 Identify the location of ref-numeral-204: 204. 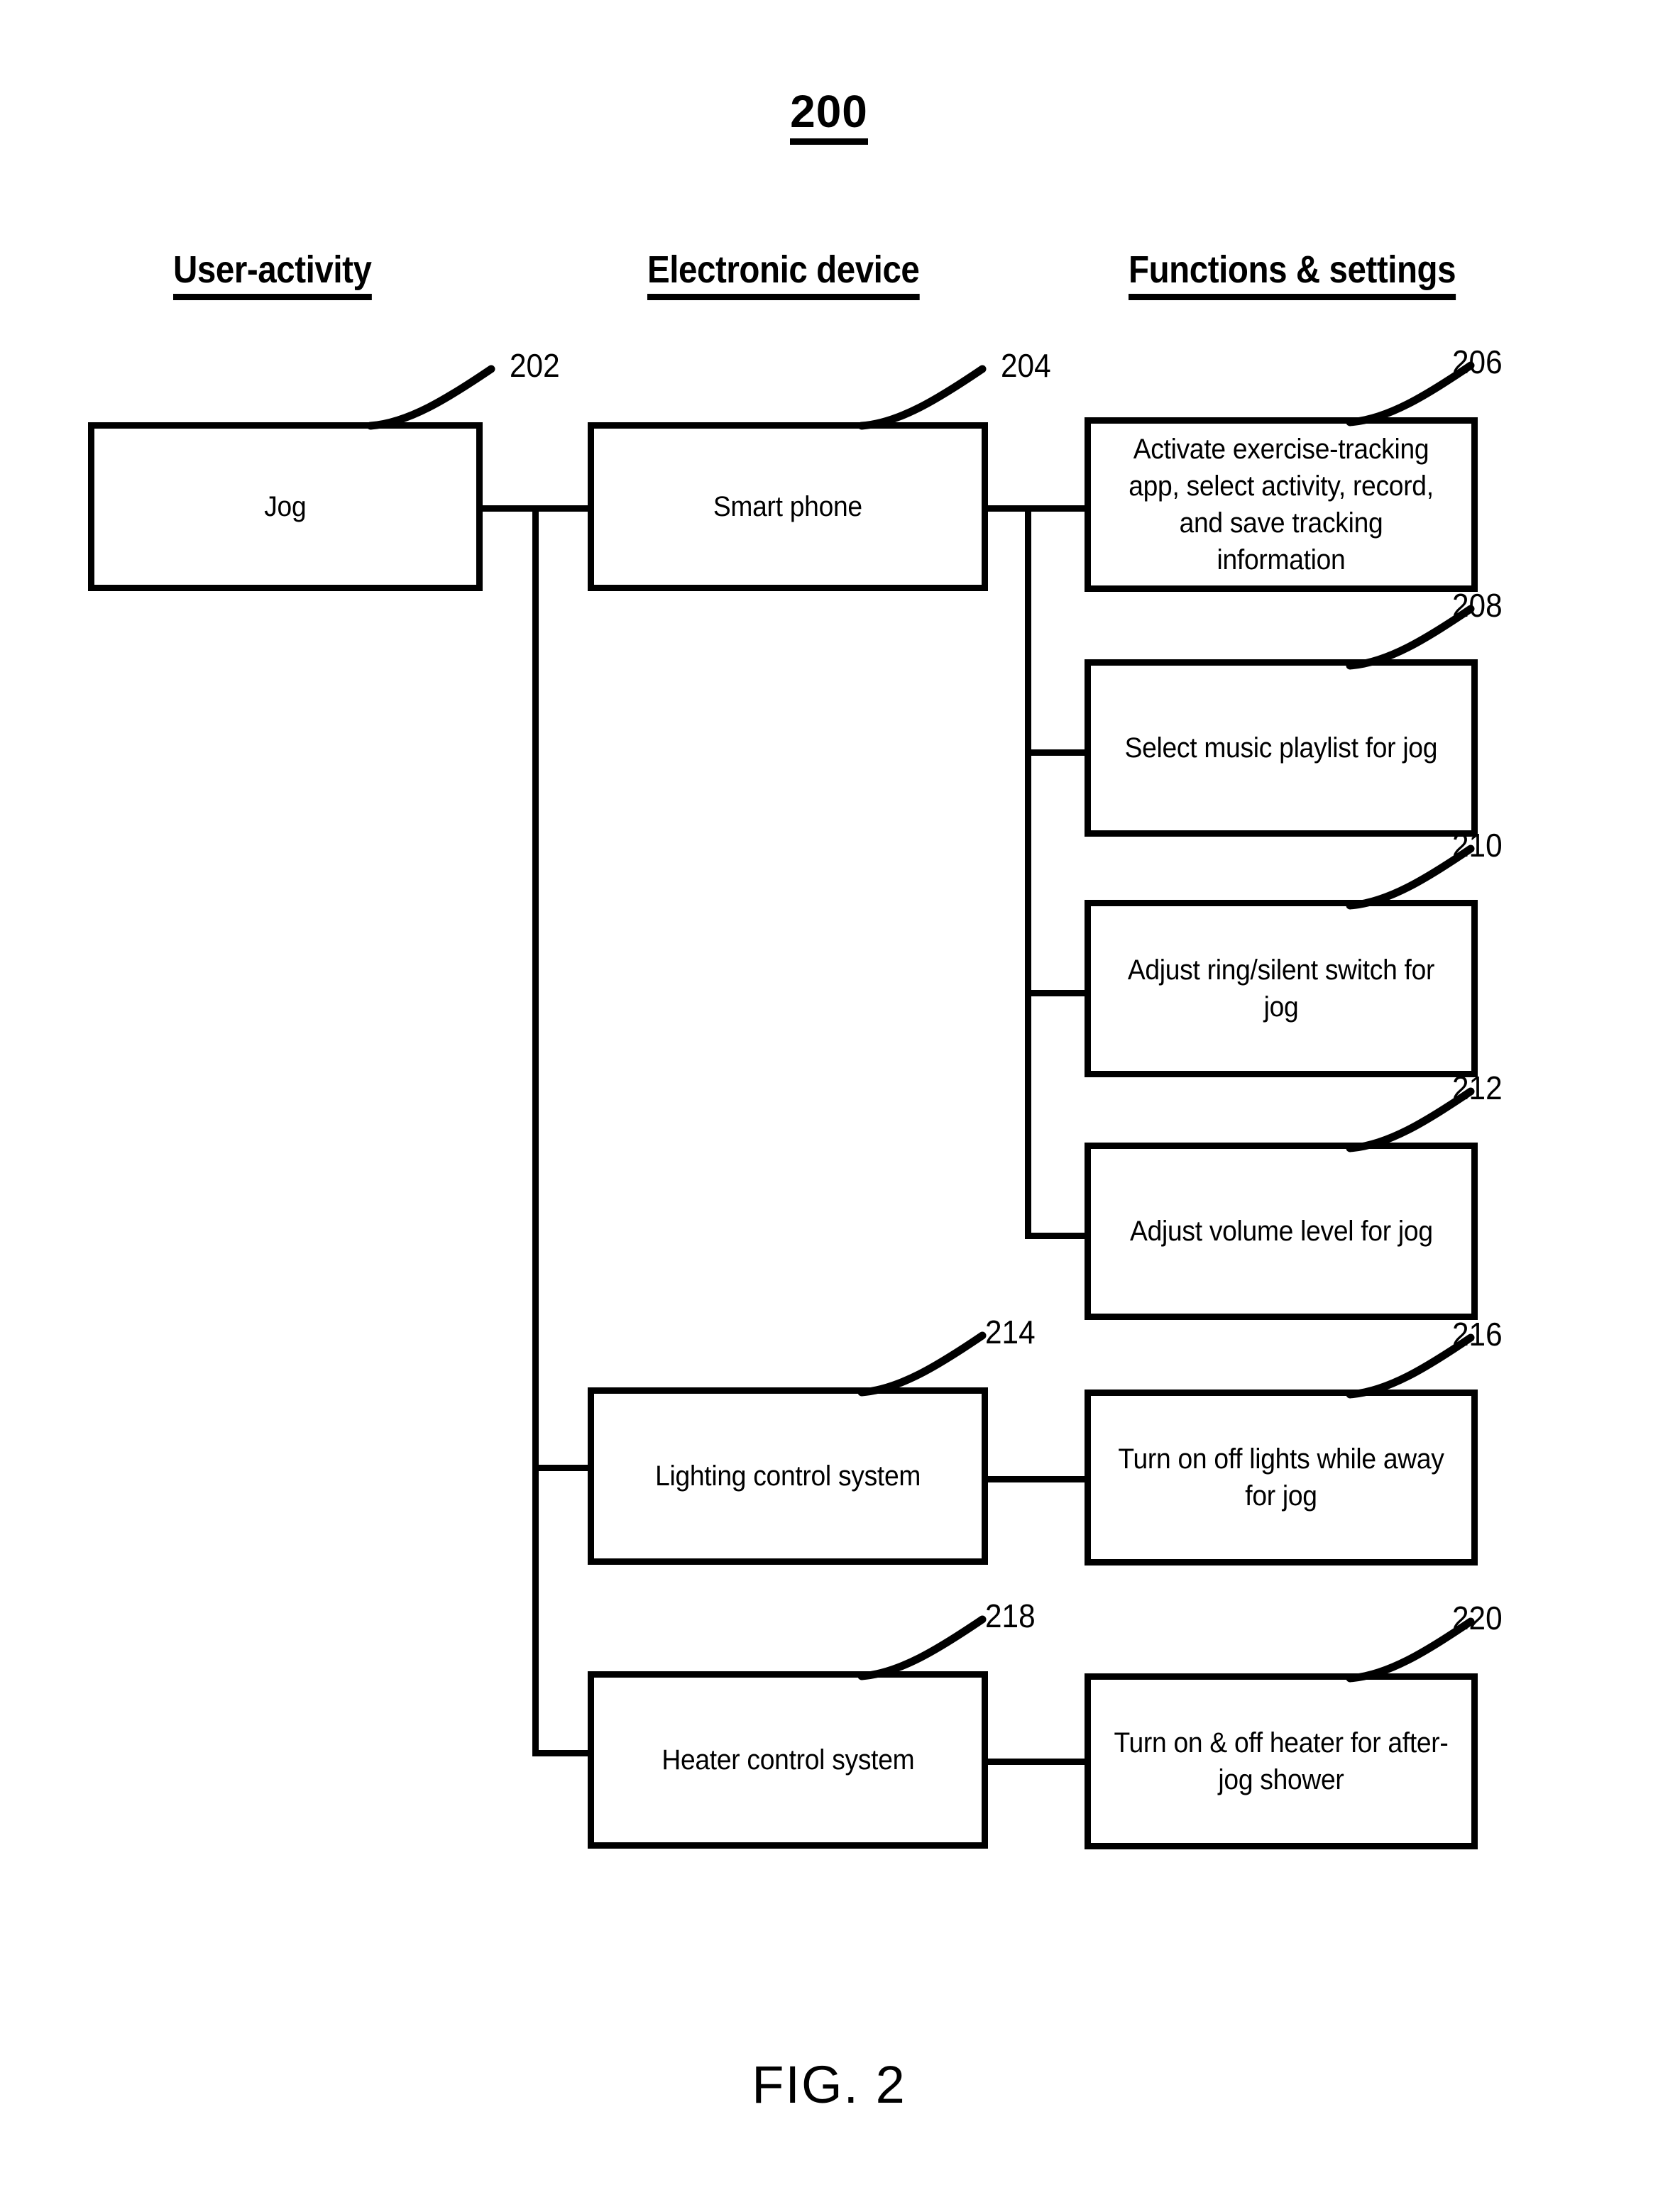
(1026, 365).